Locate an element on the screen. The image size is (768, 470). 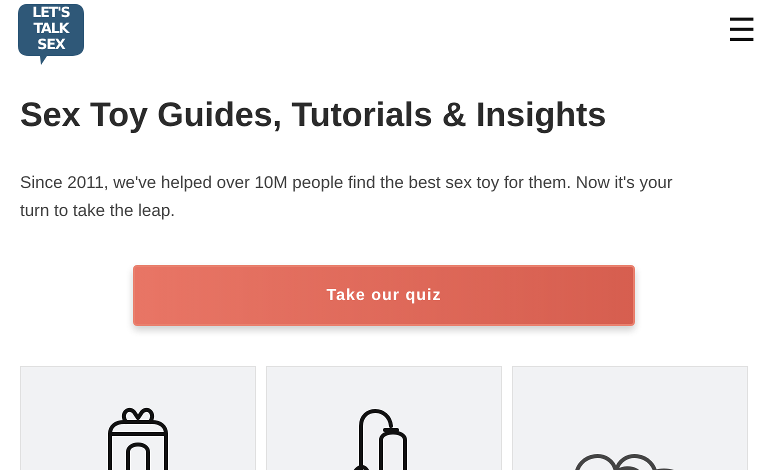
menu-button: ☰ is located at coordinates (741, 30).